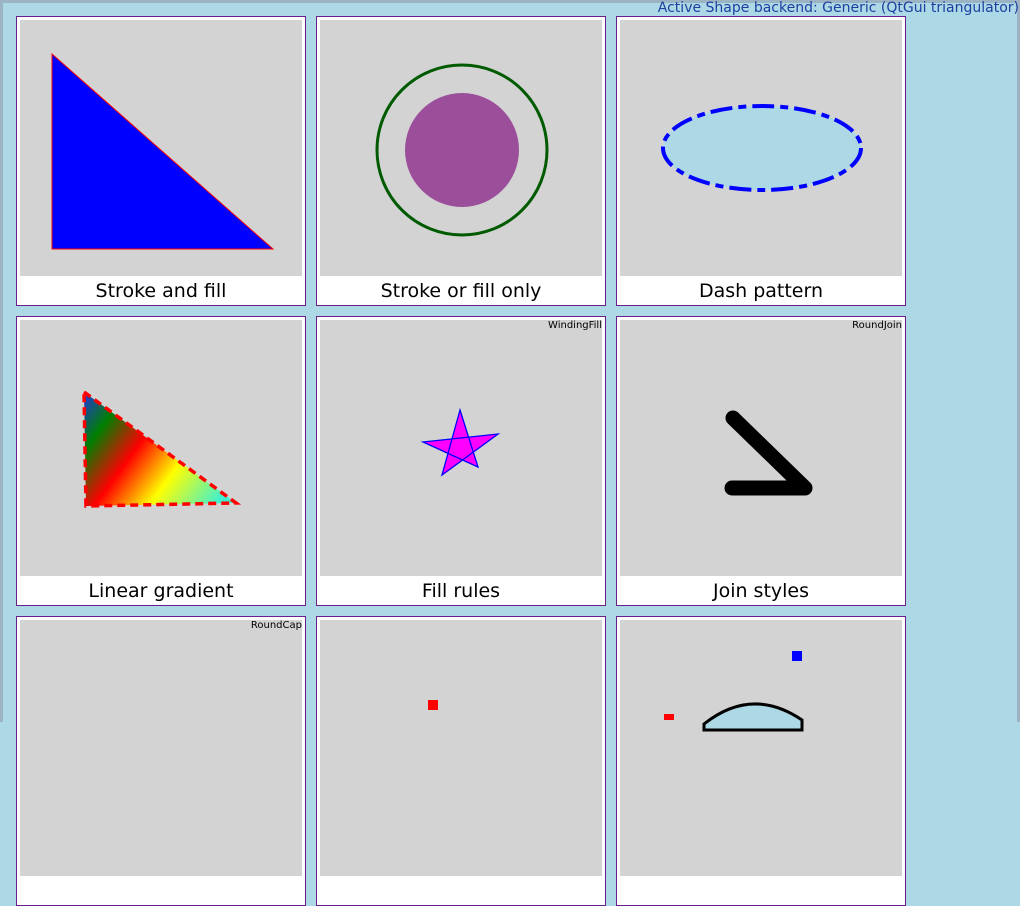  What do you see at coordinates (461, 591) in the screenshot?
I see `tile-caption: Fill rules` at bounding box center [461, 591].